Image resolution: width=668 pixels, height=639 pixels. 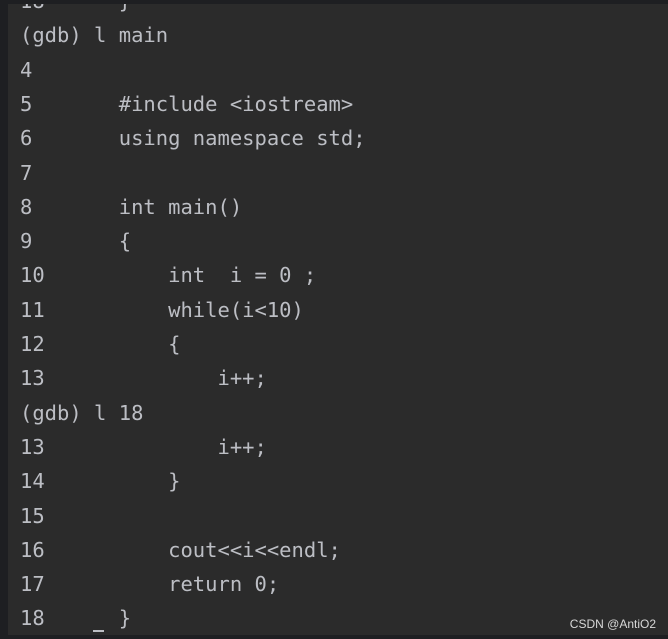 I want to click on source-line: 14 }, so click(x=100, y=481).